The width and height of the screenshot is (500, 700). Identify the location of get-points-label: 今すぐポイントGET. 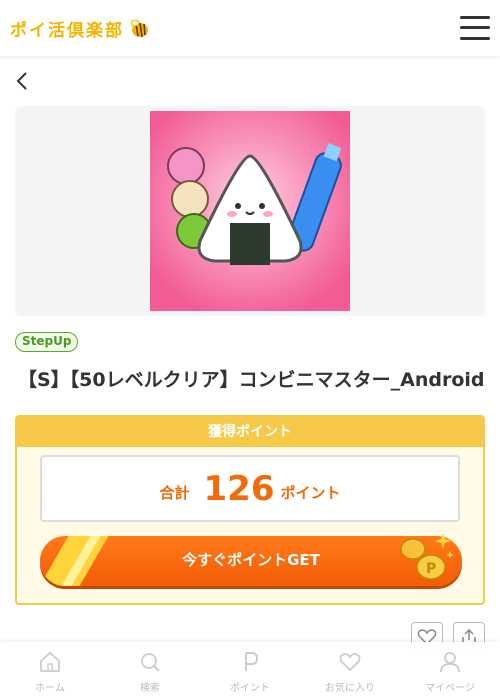
(251, 560).